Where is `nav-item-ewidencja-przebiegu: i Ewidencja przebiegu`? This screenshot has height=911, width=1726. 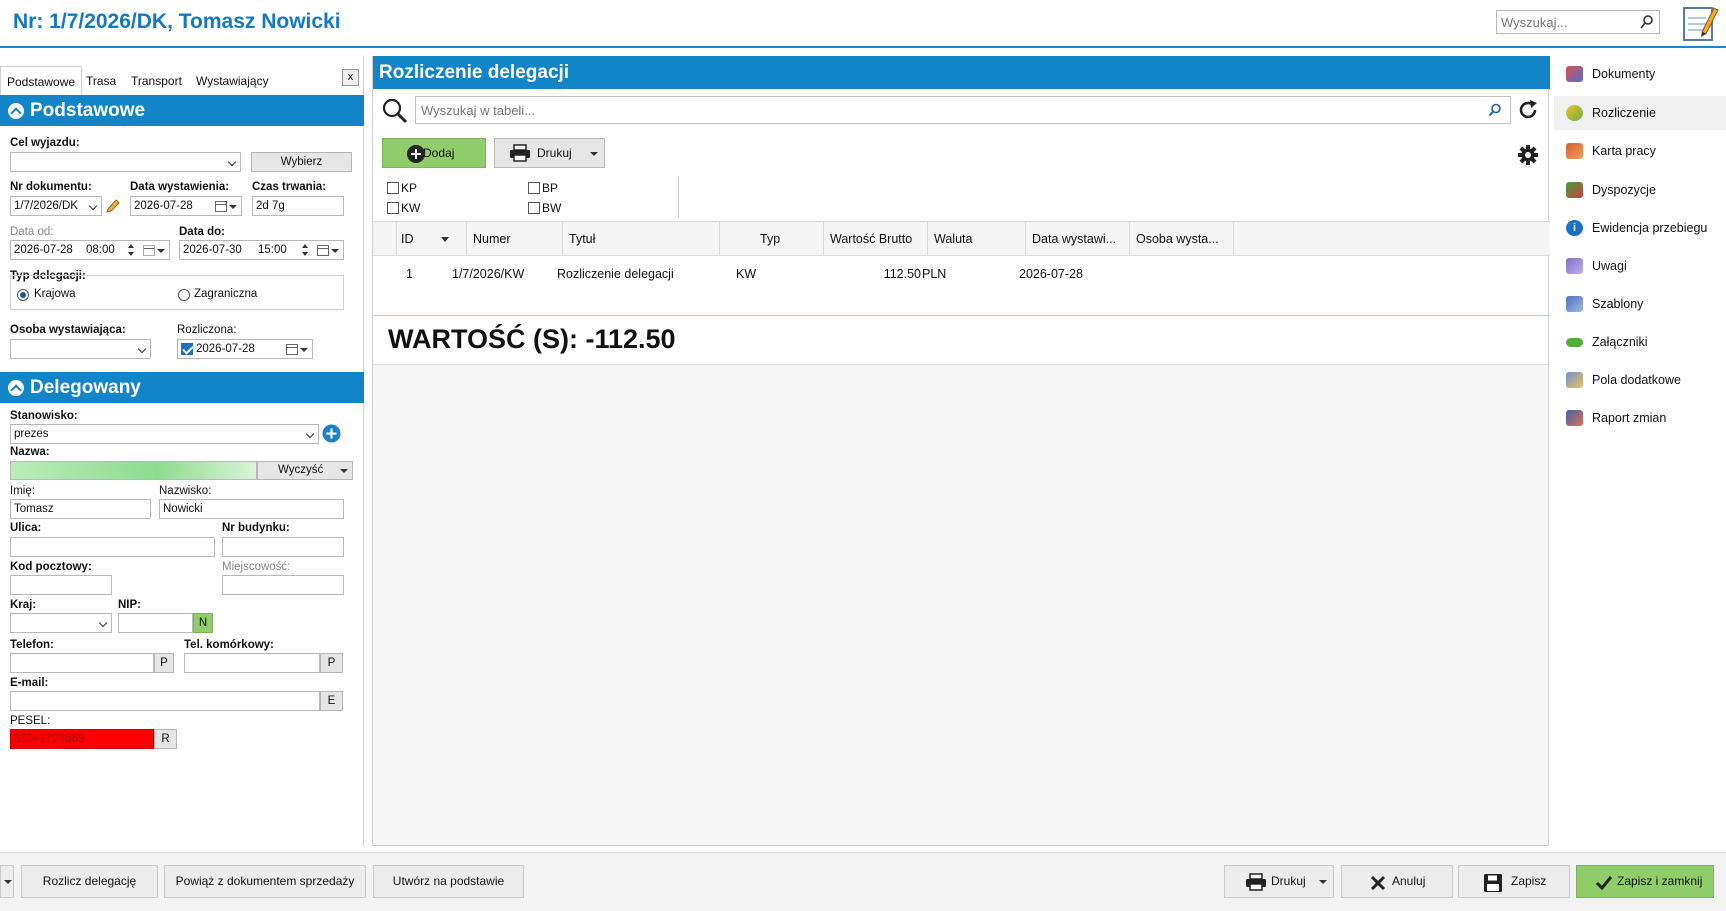 nav-item-ewidencja-przebiegu: i Ewidencja przebiegu is located at coordinates (1640, 228).